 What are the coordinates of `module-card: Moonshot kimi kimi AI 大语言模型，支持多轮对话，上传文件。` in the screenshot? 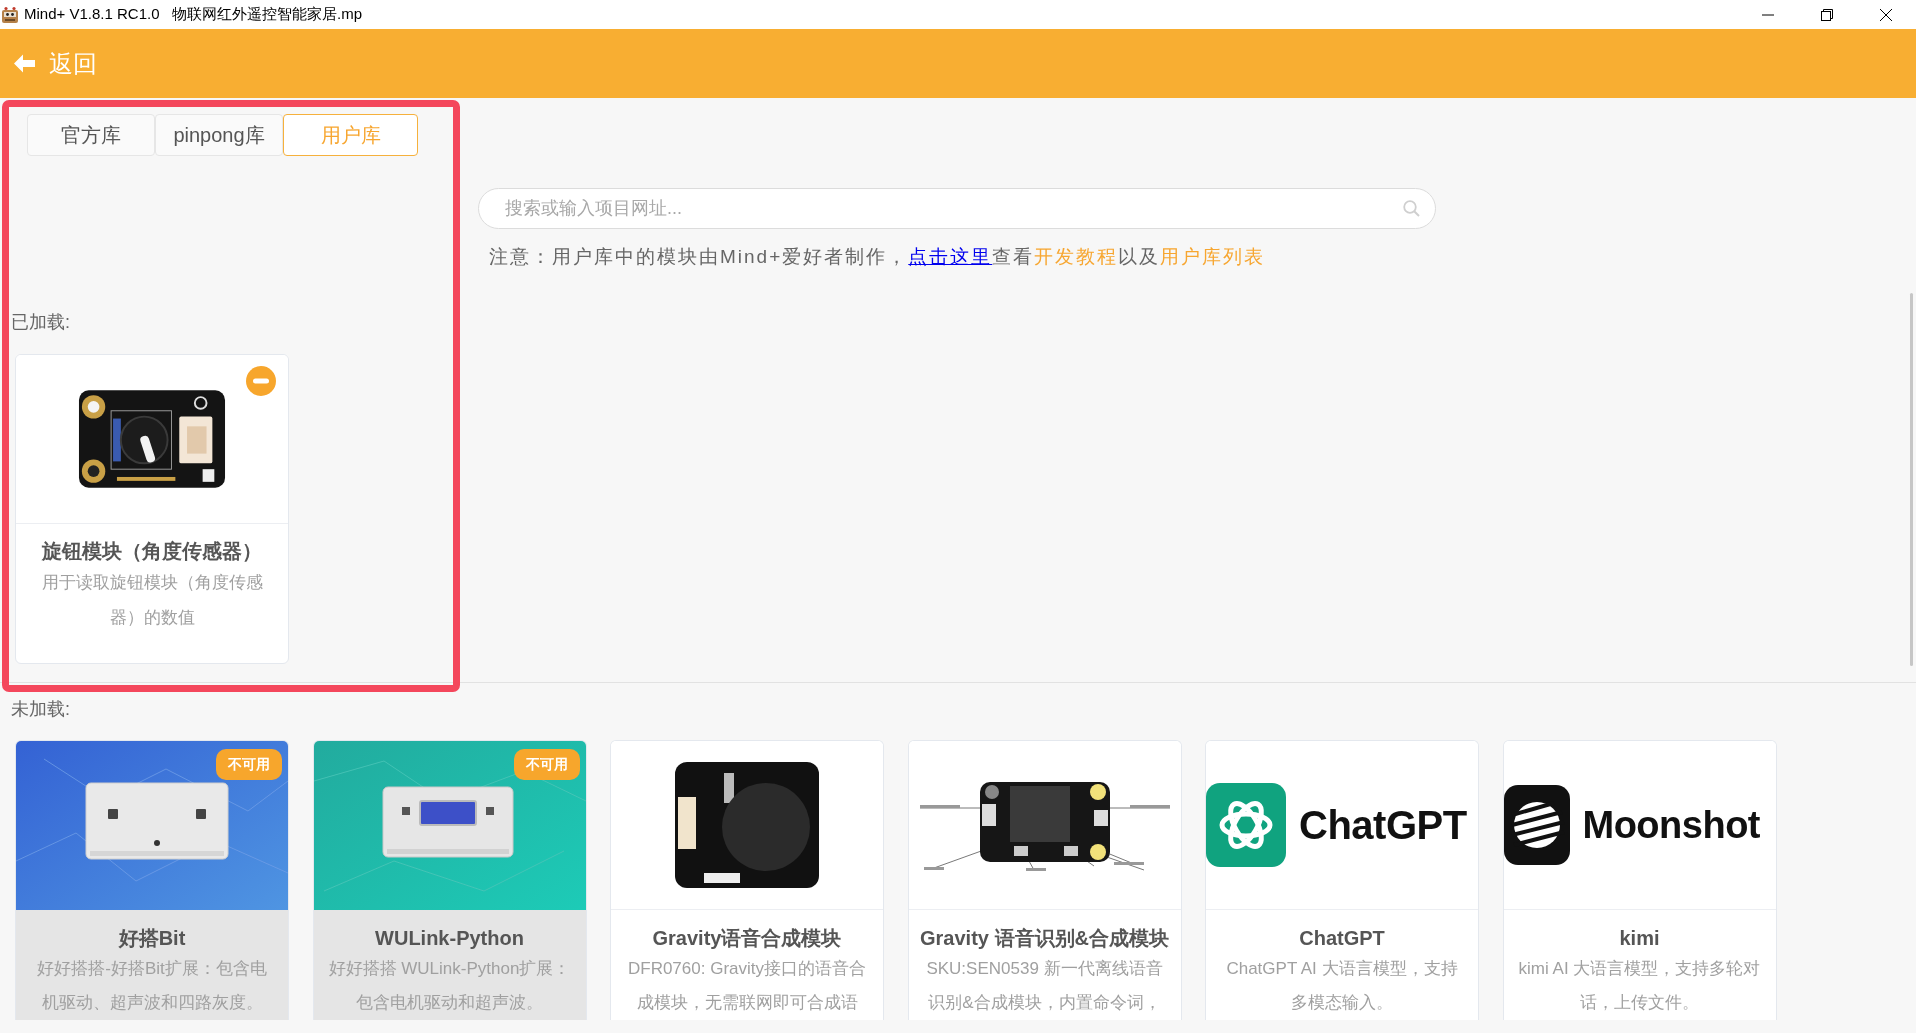 It's located at (1639, 880).